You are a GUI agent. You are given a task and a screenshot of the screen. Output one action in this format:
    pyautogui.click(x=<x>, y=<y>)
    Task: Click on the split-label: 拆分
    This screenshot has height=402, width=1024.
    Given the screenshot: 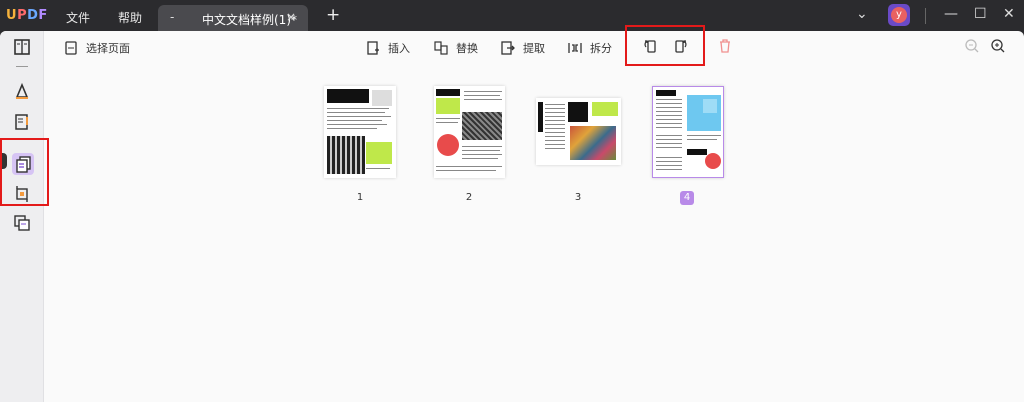 What is the action you would take?
    pyautogui.click(x=601, y=48)
    